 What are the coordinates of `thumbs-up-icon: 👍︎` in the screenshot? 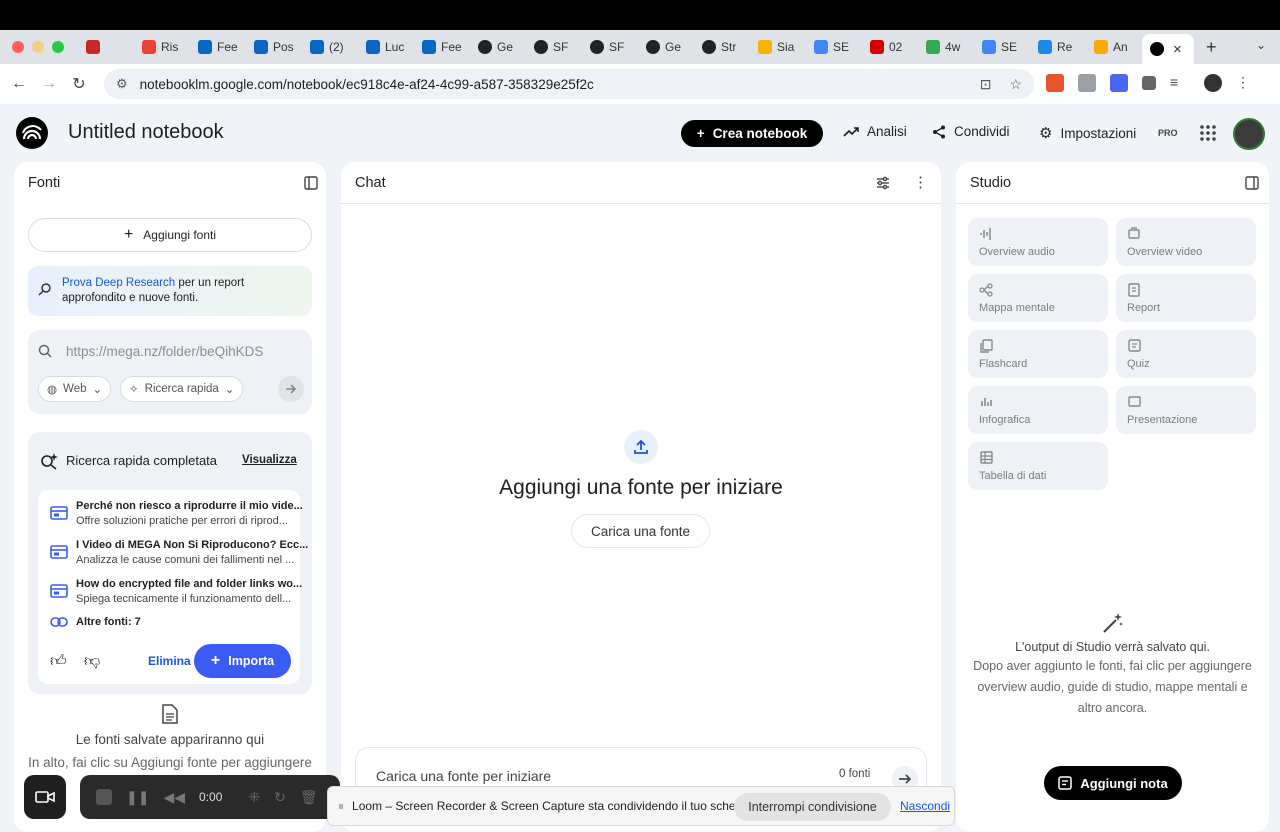 It's located at (58, 661).